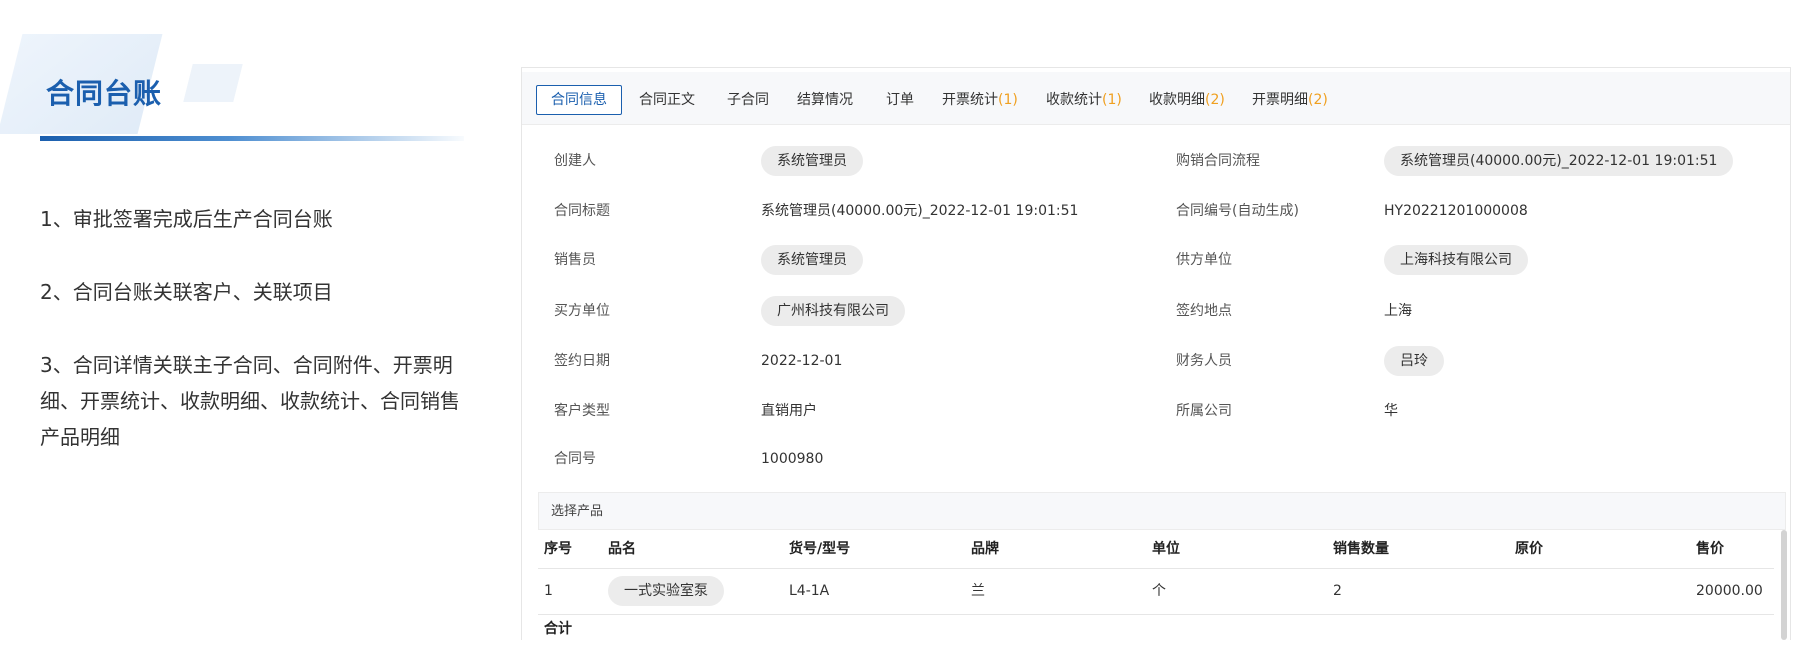  I want to click on col-unit: 单位, so click(1166, 549).